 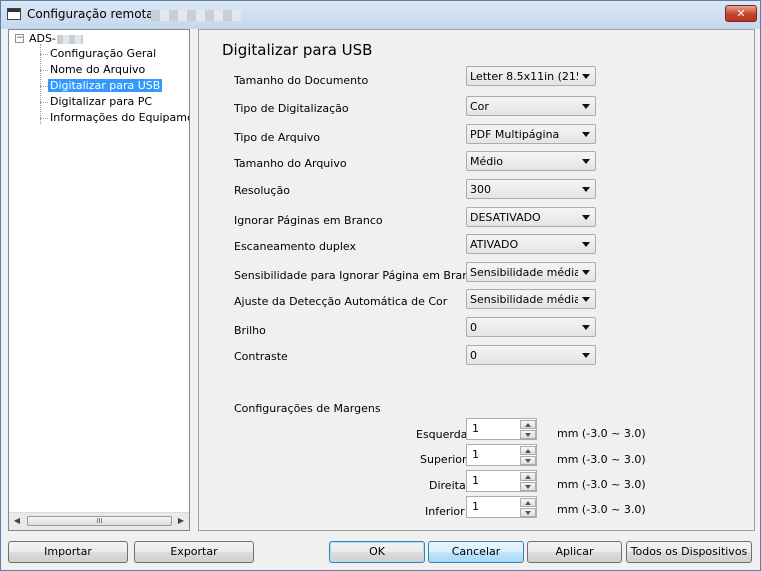 I want to click on tree-root: ADS-, so click(x=56, y=39).